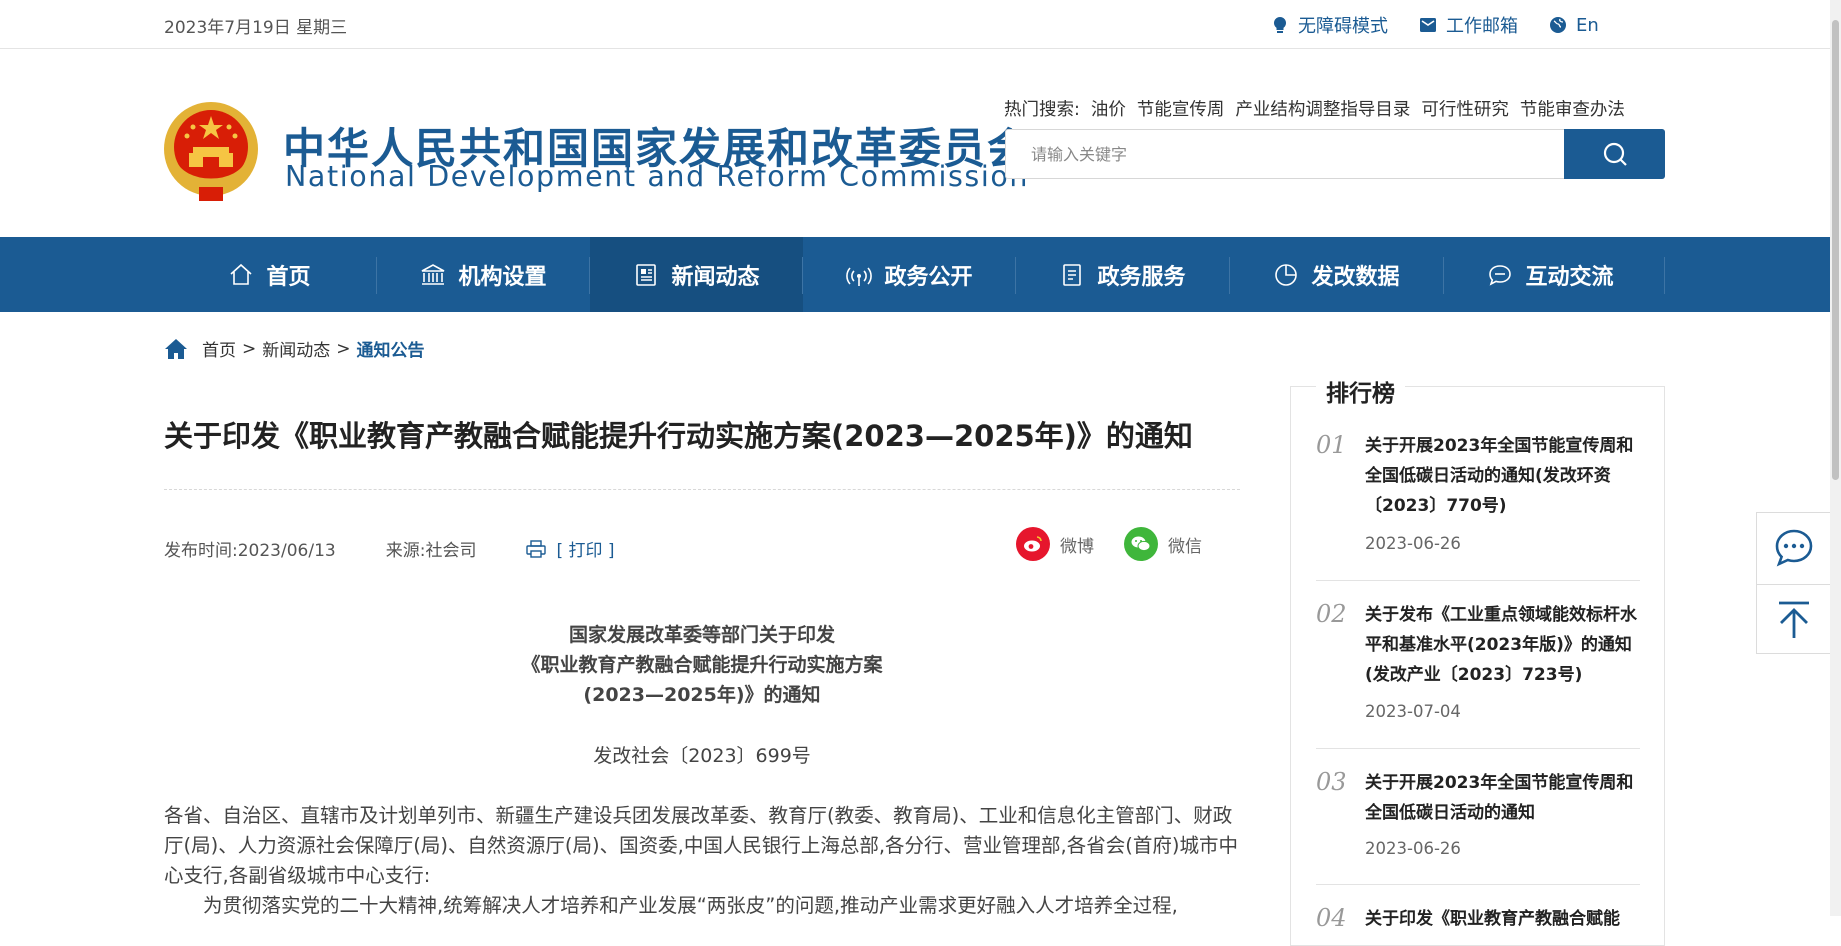  What do you see at coordinates (702, 489) in the screenshot?
I see `title-divider` at bounding box center [702, 489].